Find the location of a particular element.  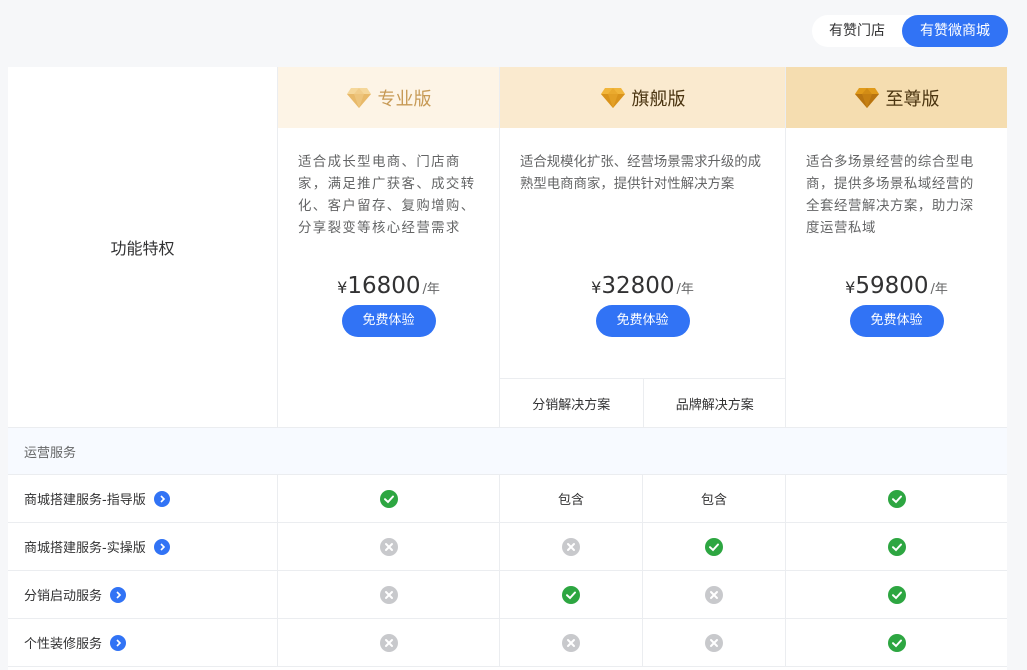

plan-head: 专业版 is located at coordinates (388, 97).